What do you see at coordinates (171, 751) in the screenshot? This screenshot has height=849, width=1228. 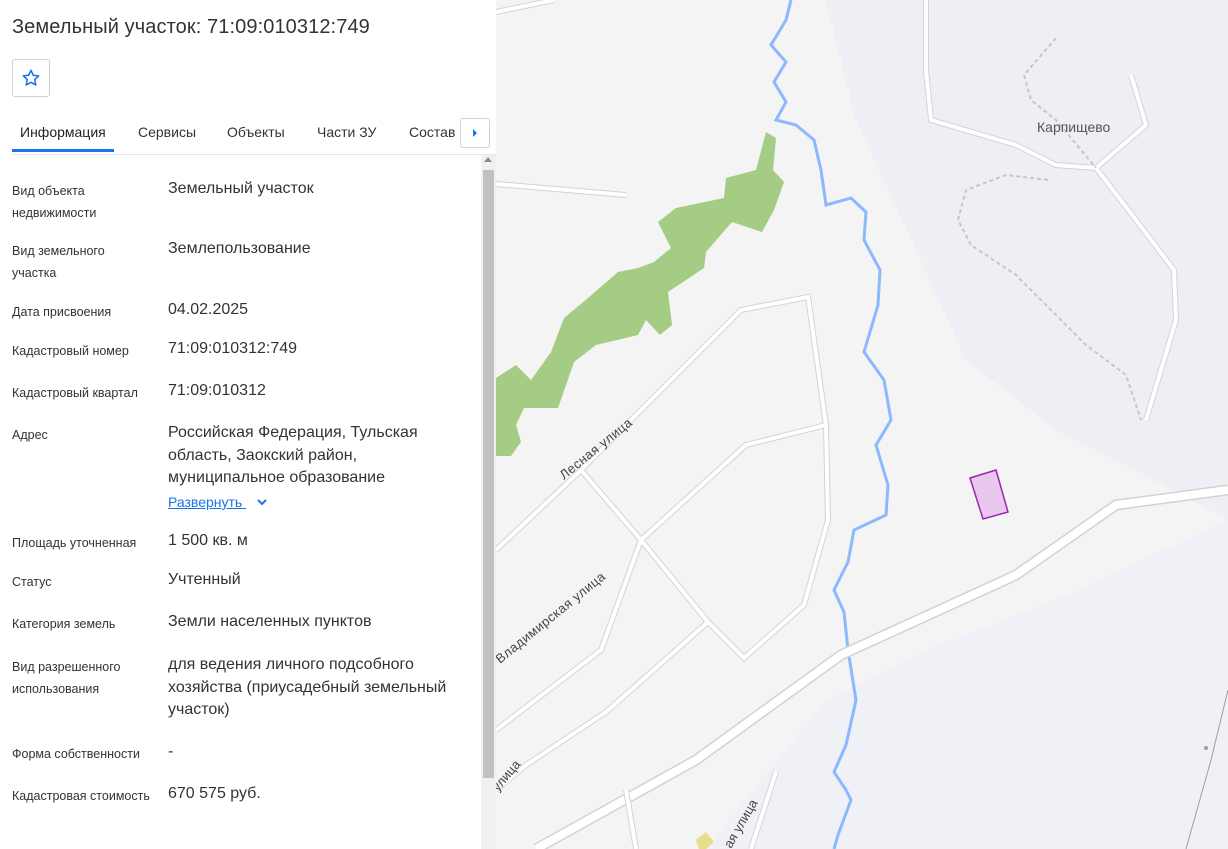 I see `value-ownership-form: -` at bounding box center [171, 751].